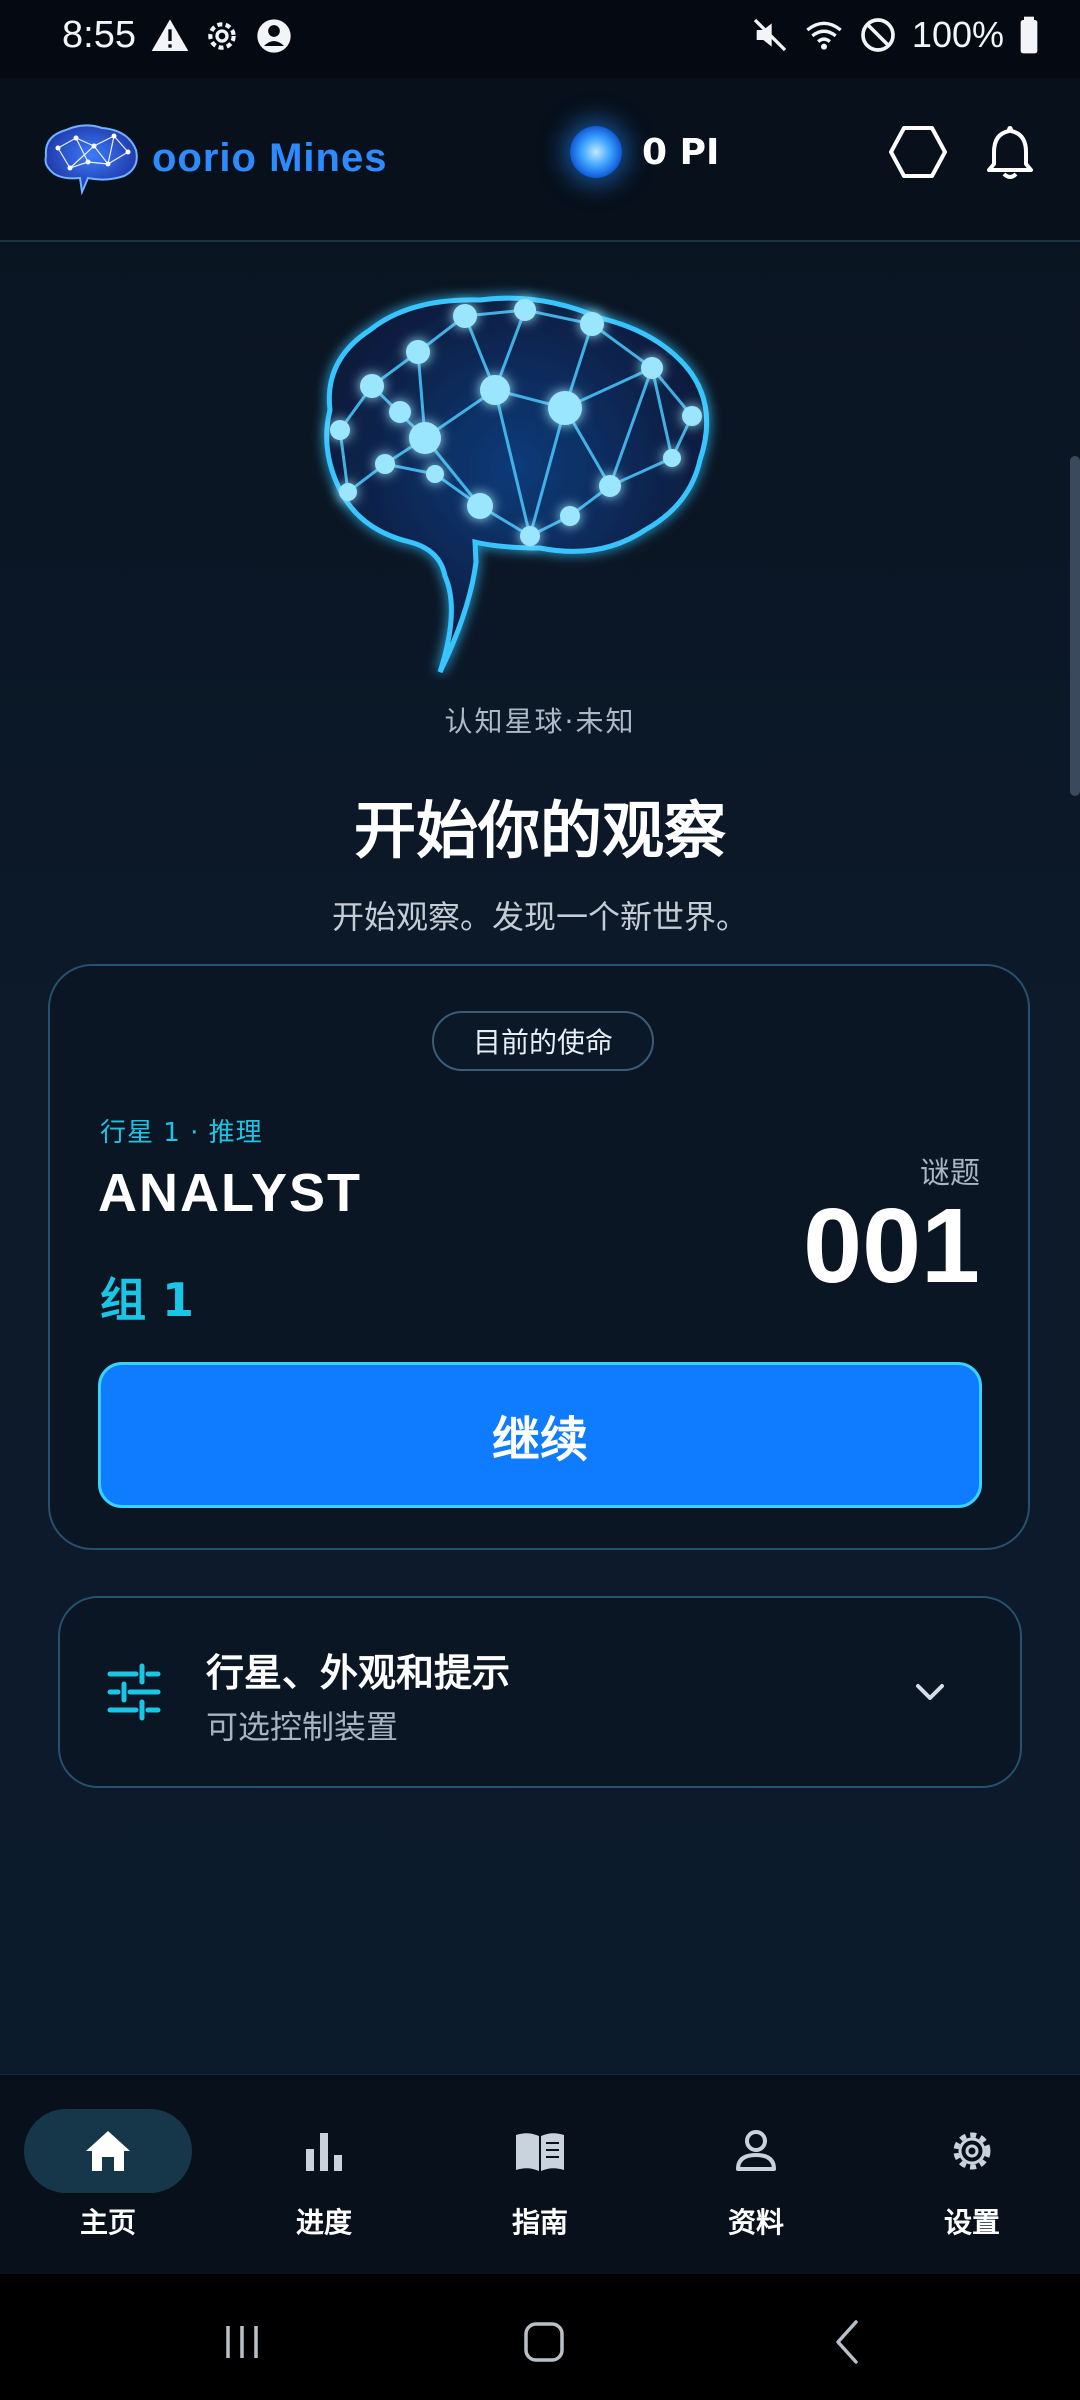 This screenshot has height=2400, width=1080. Describe the element at coordinates (147, 1300) in the screenshot. I see `mission-group: 组 1` at that location.